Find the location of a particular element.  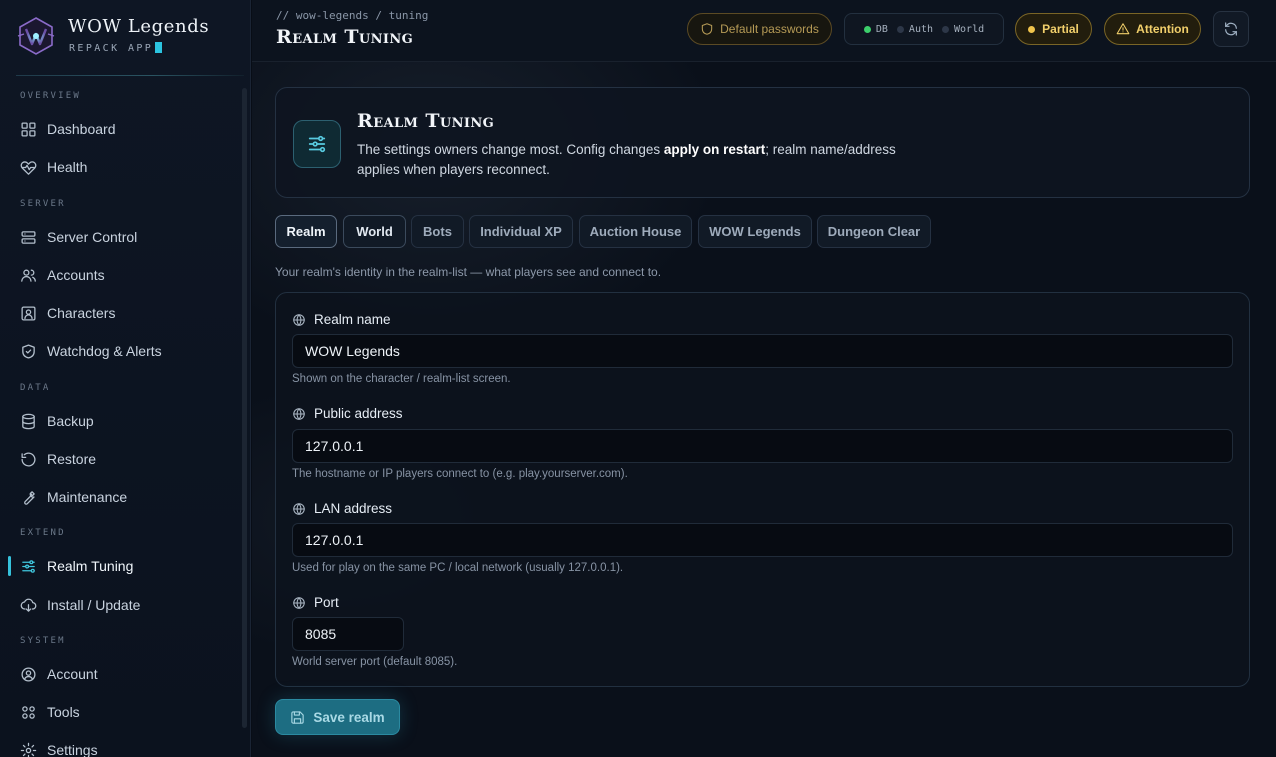

sidebar-item-label: Characters is located at coordinates (81, 313).